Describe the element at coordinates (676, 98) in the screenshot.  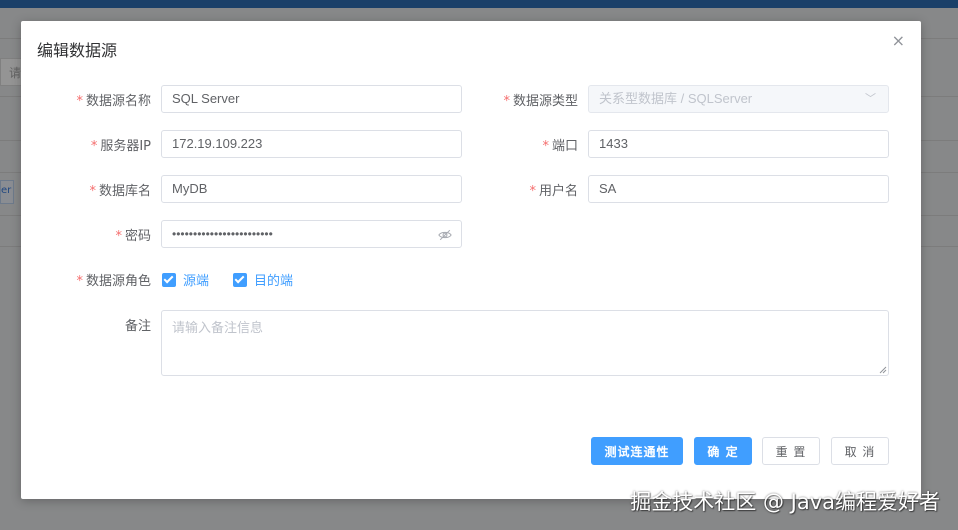
I see `type-select-value: 关系型数据库 / SQLServer` at that location.